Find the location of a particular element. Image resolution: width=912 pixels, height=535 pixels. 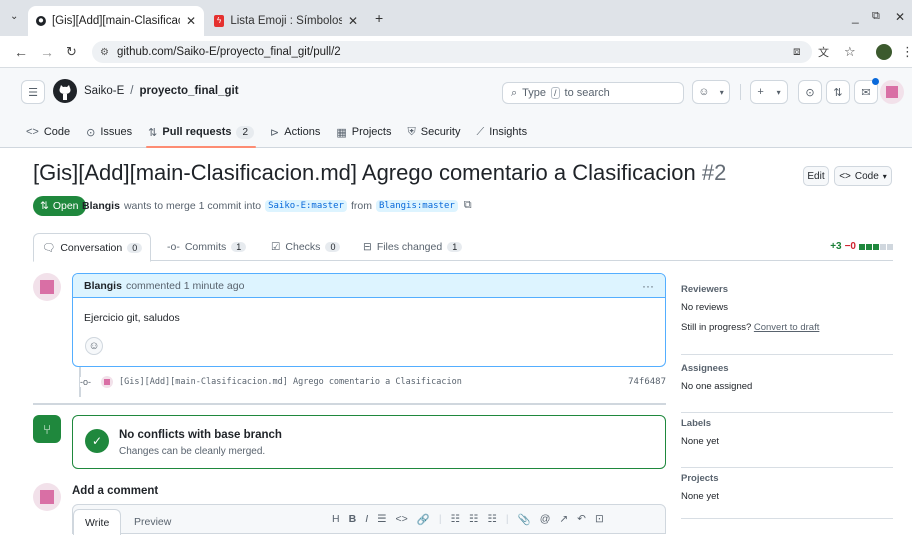

translate-icon: 文 is located at coordinates (823, 52).